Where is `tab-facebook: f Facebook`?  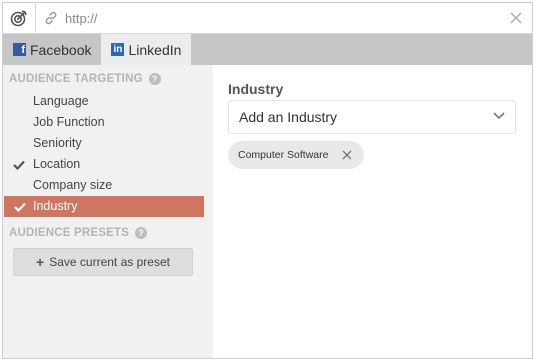
tab-facebook: f Facebook is located at coordinates (52, 49).